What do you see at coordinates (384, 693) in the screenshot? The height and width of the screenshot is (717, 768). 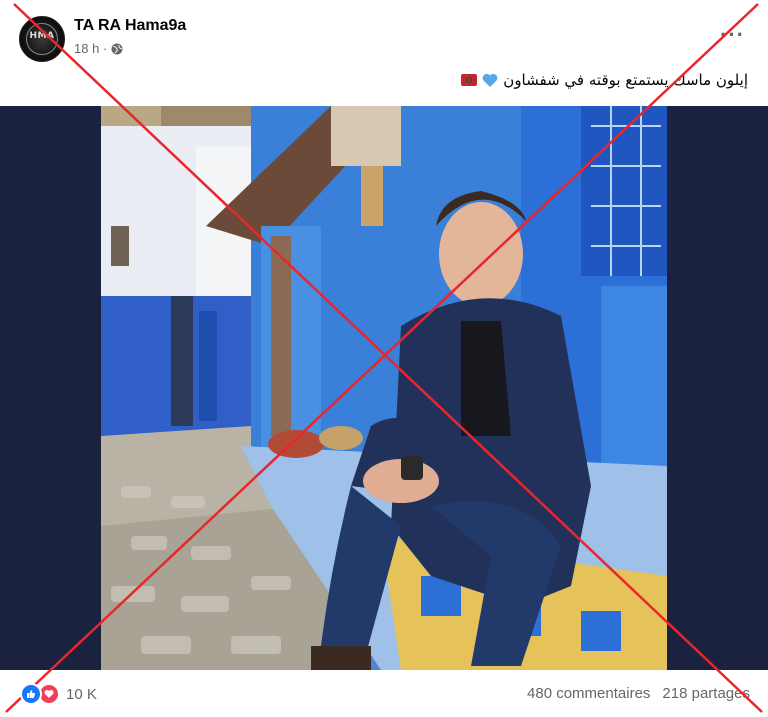 I see `post-footer: 10 K 480 commentaires 218 partages` at bounding box center [384, 693].